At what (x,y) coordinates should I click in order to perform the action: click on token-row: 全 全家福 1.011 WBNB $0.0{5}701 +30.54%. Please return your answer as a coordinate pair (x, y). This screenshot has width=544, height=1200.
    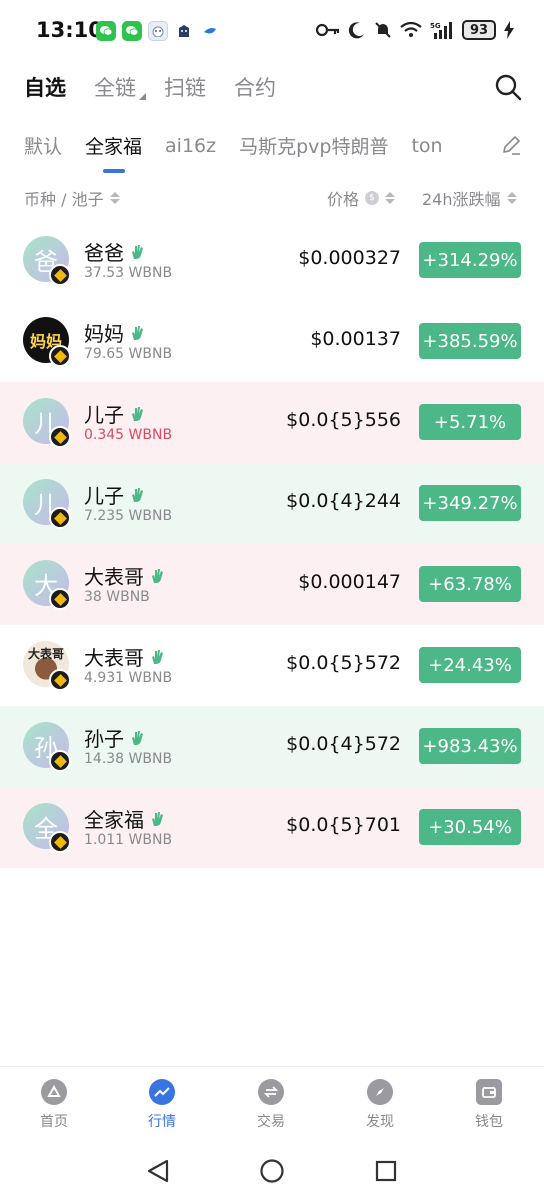
    Looking at the image, I should click on (272, 827).